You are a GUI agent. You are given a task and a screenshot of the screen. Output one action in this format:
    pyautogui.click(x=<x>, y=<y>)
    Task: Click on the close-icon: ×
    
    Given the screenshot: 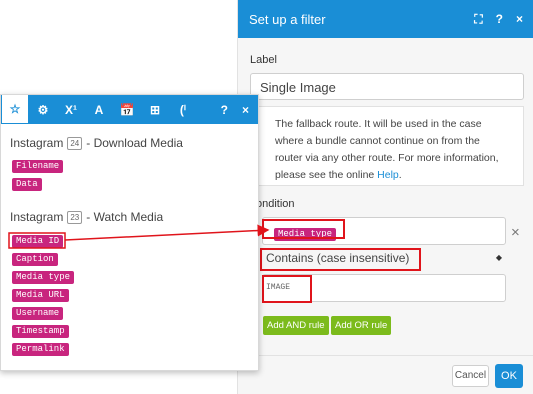 What is the action you would take?
    pyautogui.click(x=519, y=19)
    